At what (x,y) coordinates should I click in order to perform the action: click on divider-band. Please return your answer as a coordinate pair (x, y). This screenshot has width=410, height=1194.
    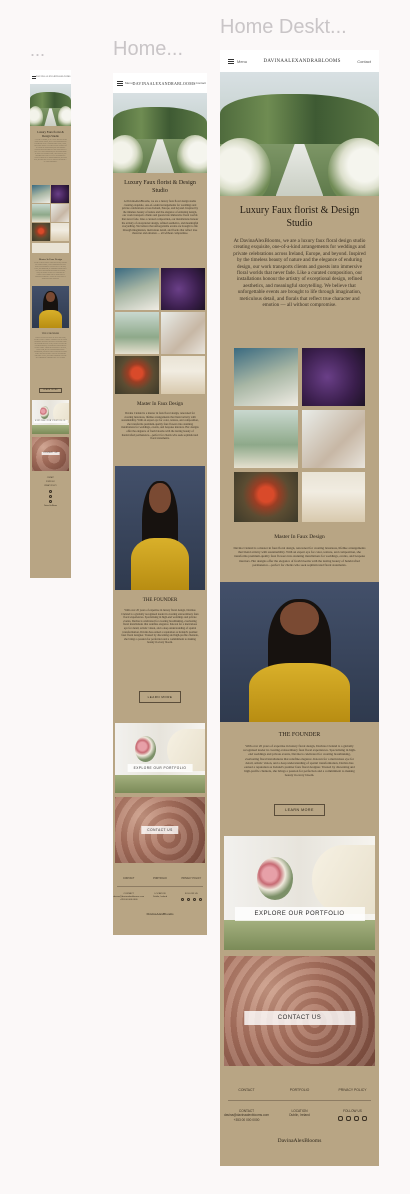
    Looking at the image, I should click on (50, 248).